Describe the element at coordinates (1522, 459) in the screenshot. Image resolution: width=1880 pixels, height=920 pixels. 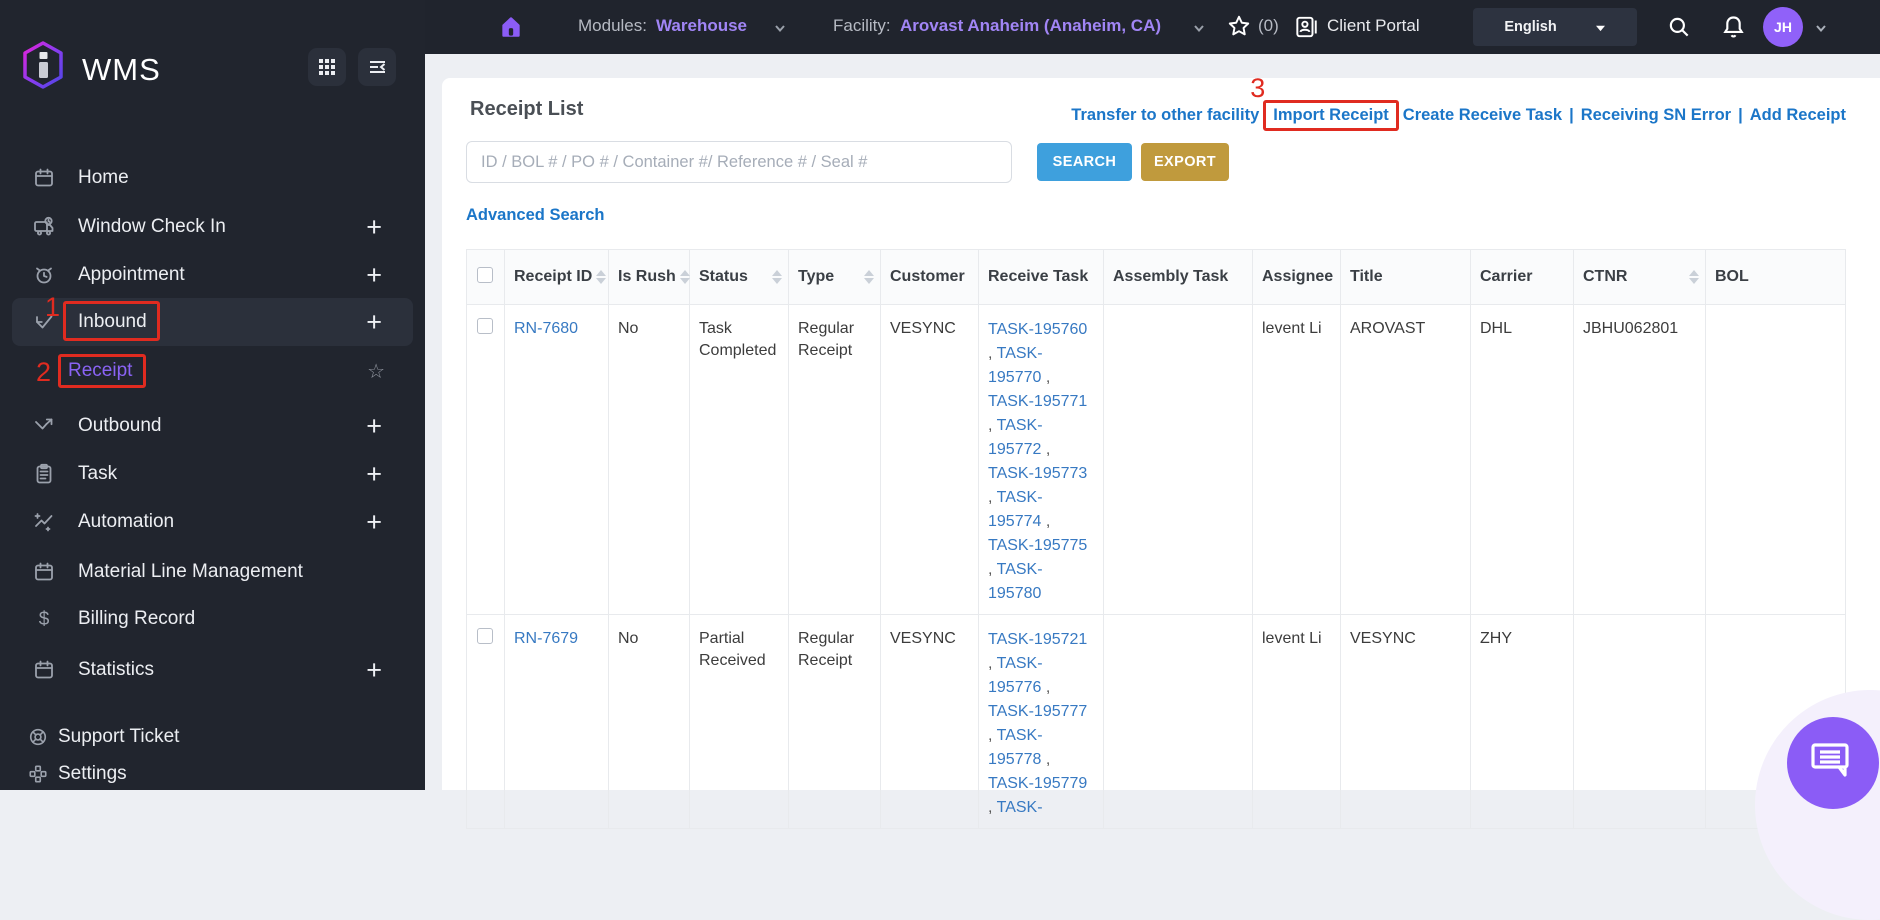
I see `cell-carrier: DHL` at that location.